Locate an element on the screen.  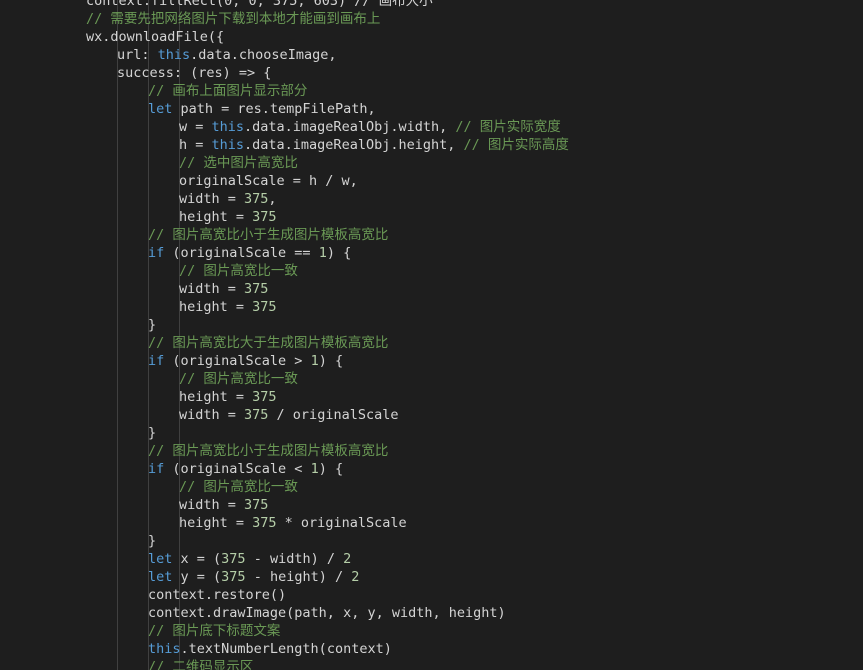
code-comment: // 画布上面图片显示部分 is located at coordinates (228, 91).